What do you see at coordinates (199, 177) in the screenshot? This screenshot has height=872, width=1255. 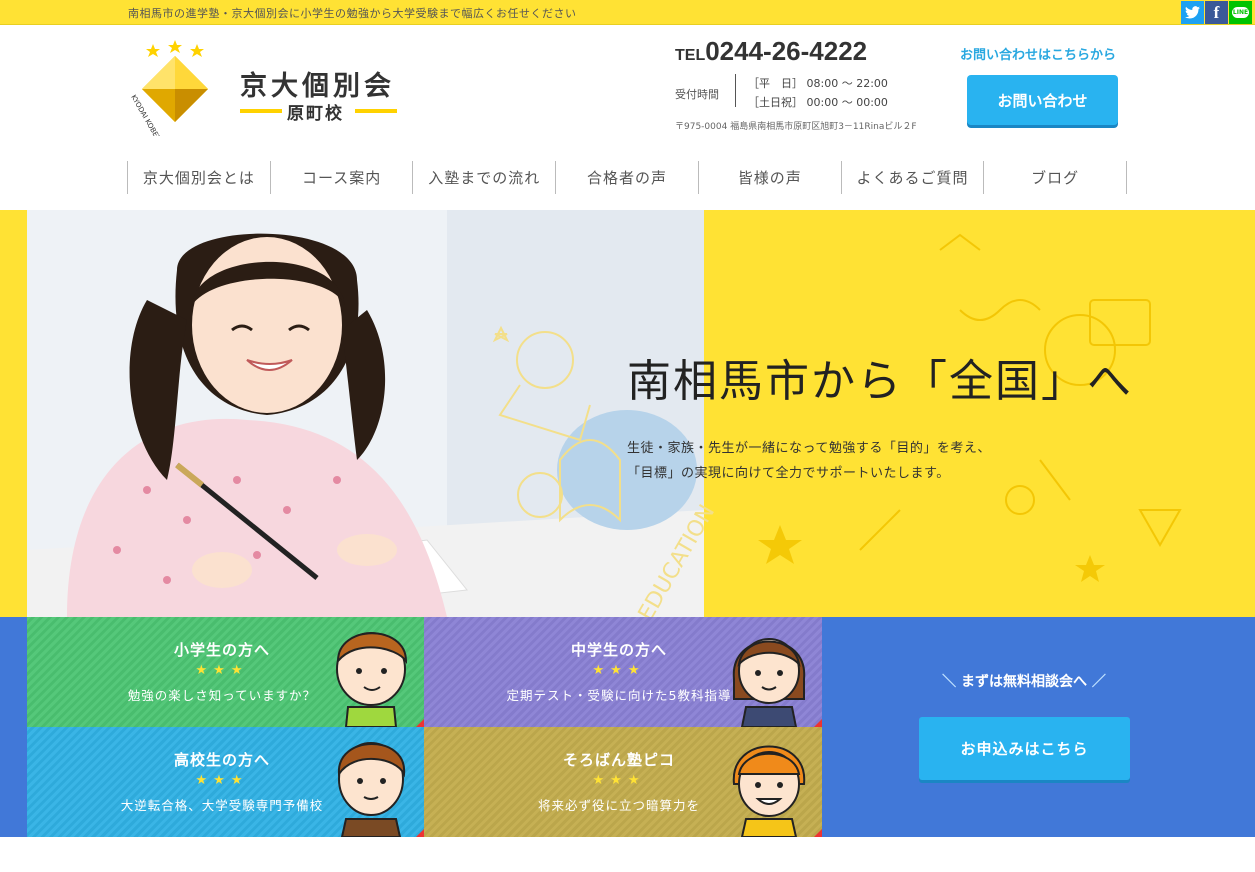 I see `nav-item-about: 京大個別会とは` at bounding box center [199, 177].